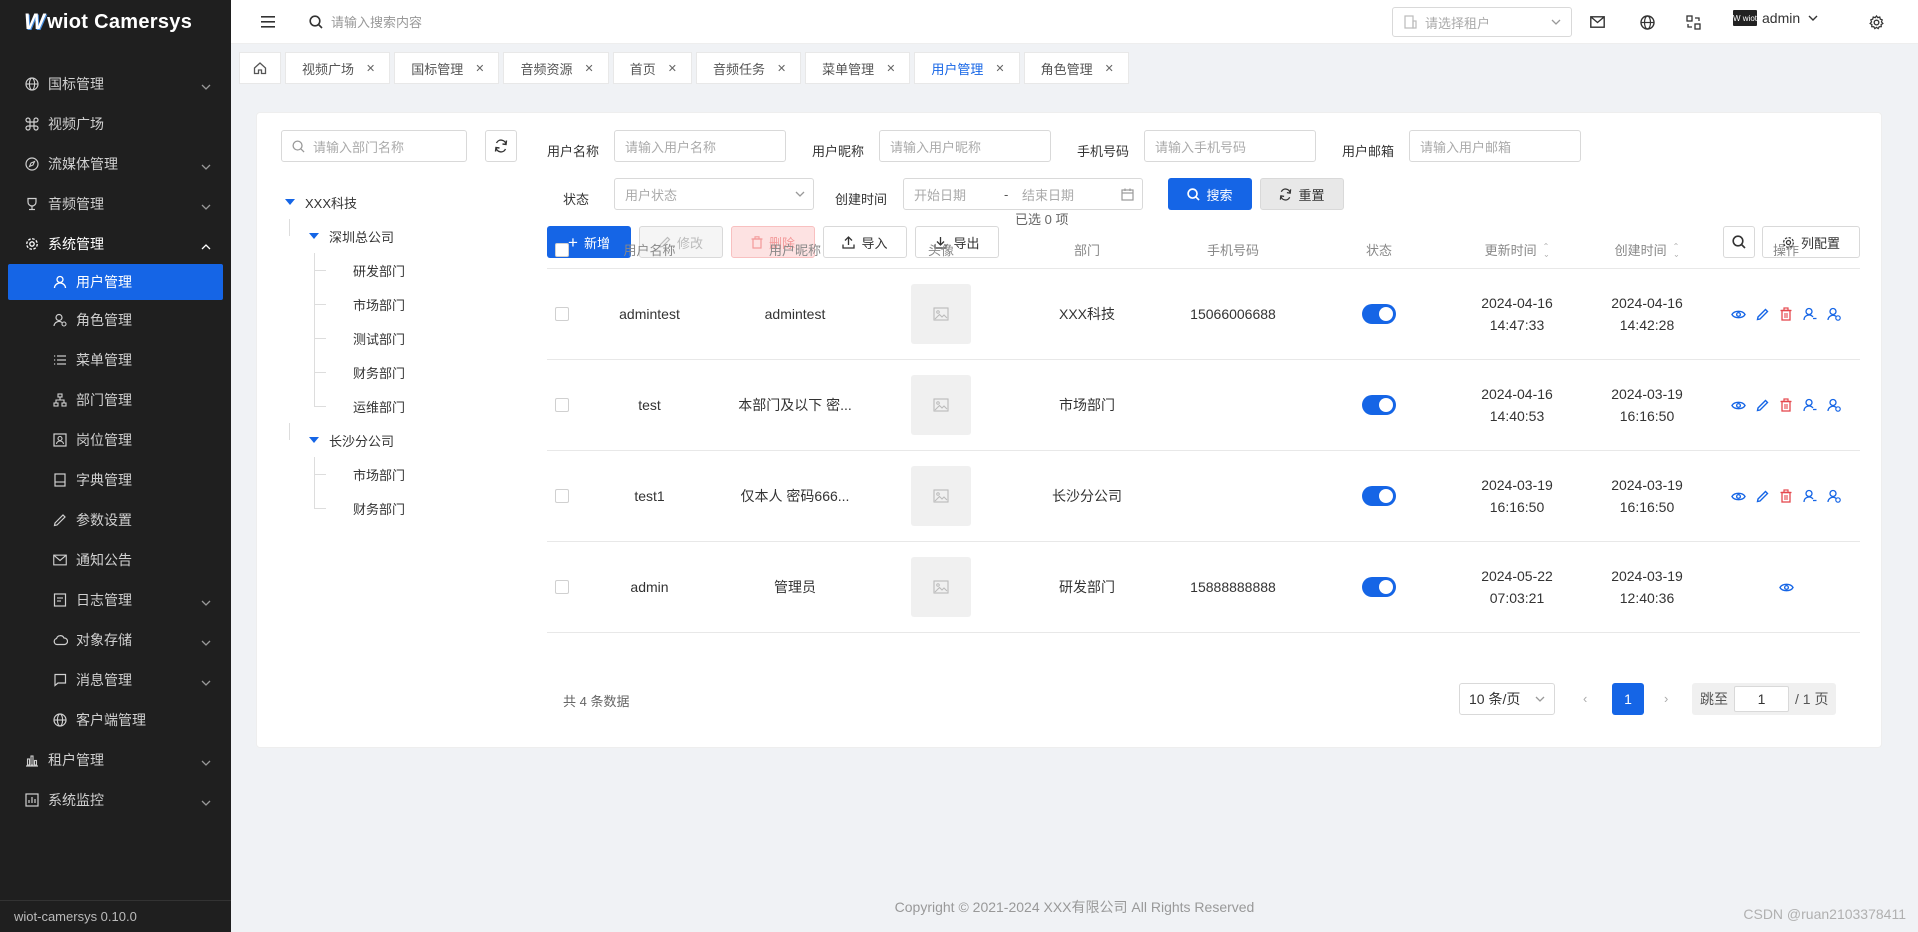 This screenshot has width=1918, height=932. Describe the element at coordinates (115, 480) in the screenshot. I see `sidebar-item: 字典管理` at that location.